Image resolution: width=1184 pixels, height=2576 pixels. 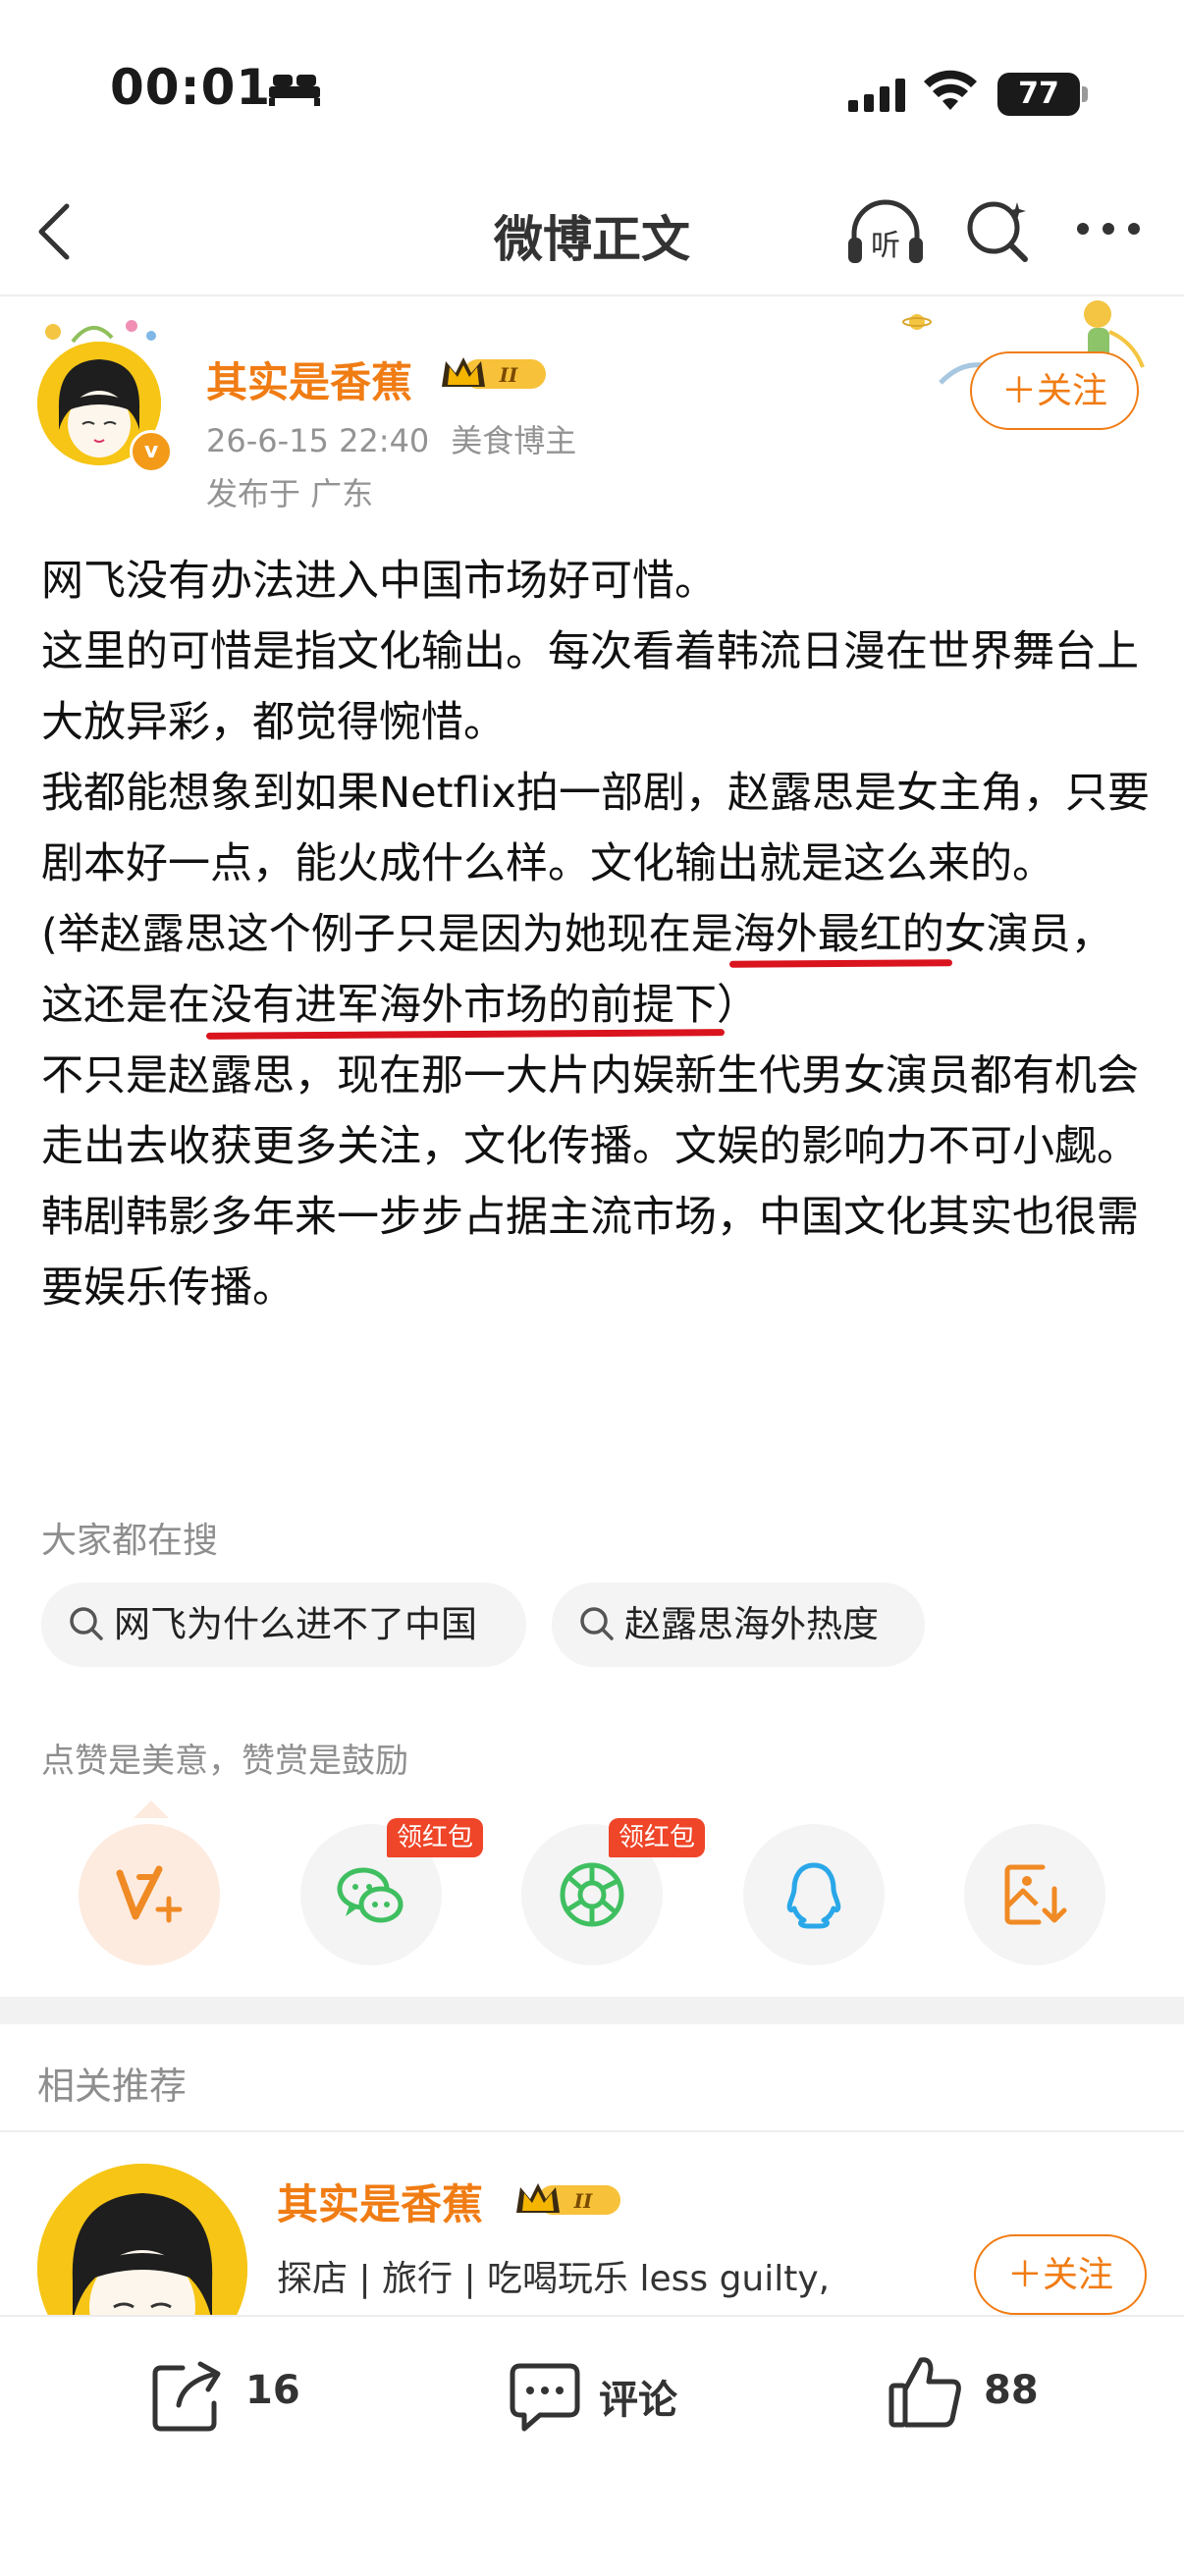 What do you see at coordinates (554, 2279) in the screenshot?
I see `related-user-description: 探店 | 旅行 | 吃喝玩乐 less guilty,` at bounding box center [554, 2279].